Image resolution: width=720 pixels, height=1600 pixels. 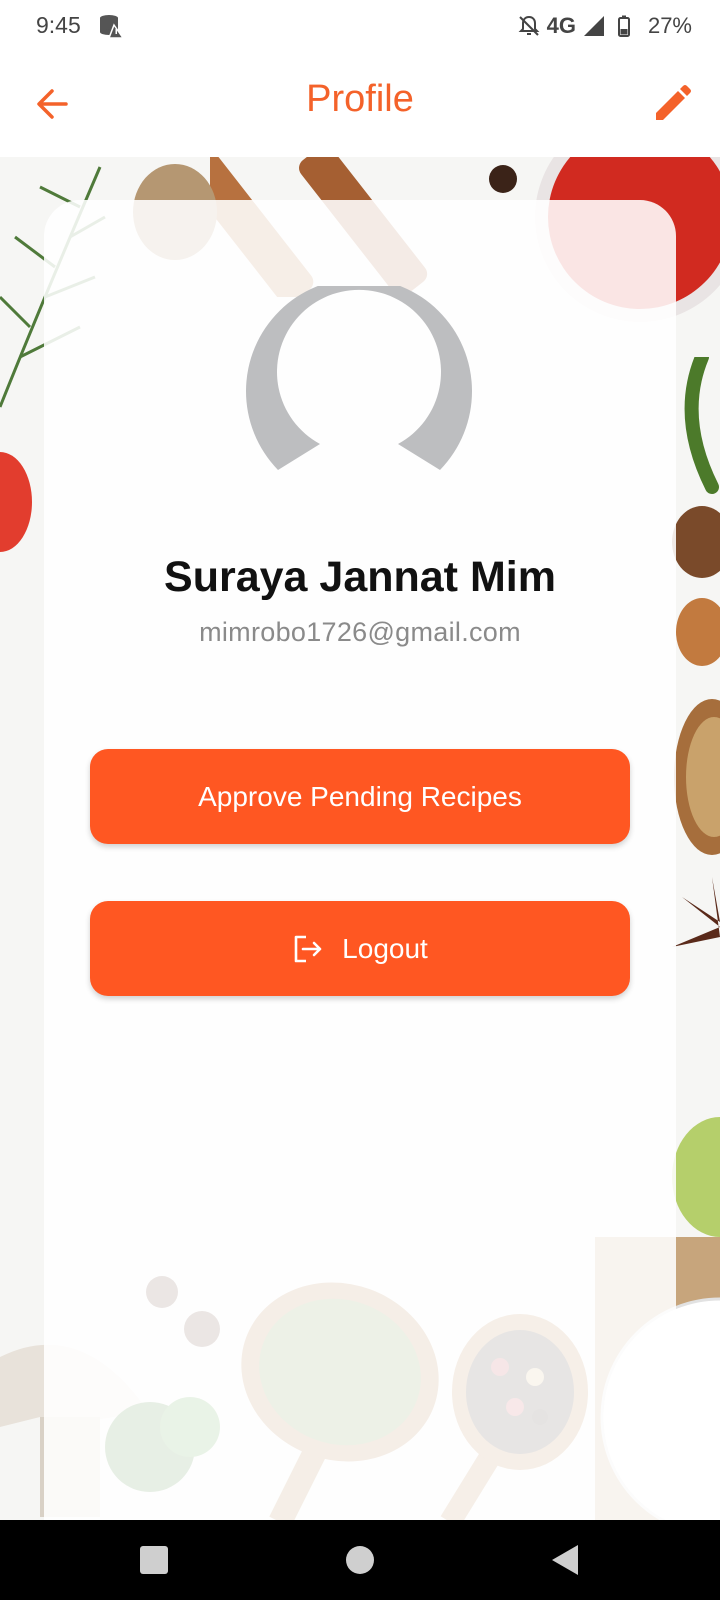 What do you see at coordinates (359, 378) in the screenshot?
I see `default-user-avatar-icon` at bounding box center [359, 378].